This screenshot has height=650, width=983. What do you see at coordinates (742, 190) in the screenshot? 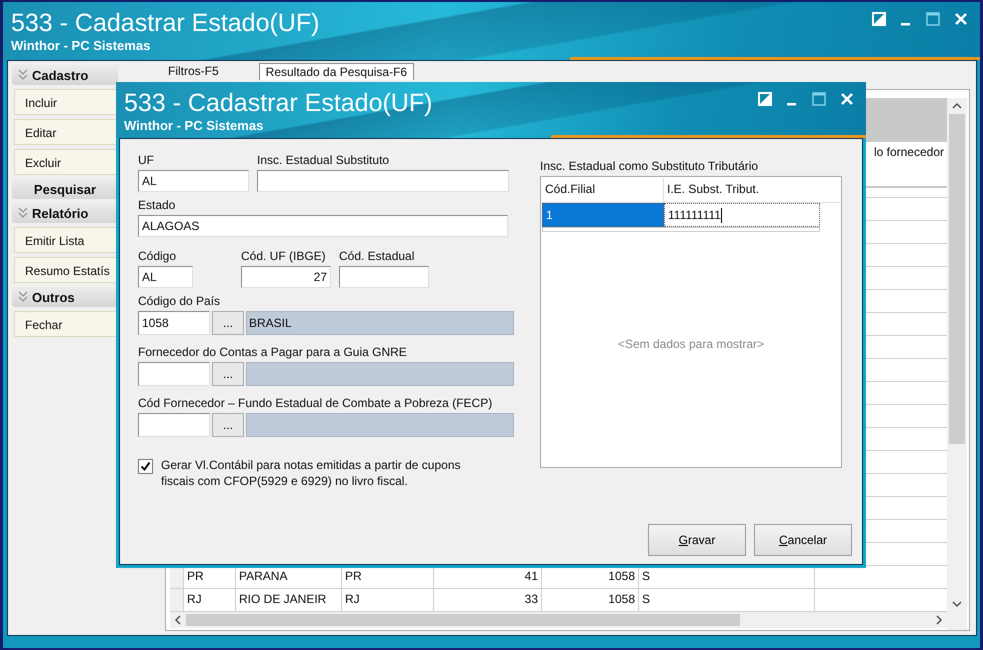
I see `column-header: I.E. Subst. Tribut.` at bounding box center [742, 190].